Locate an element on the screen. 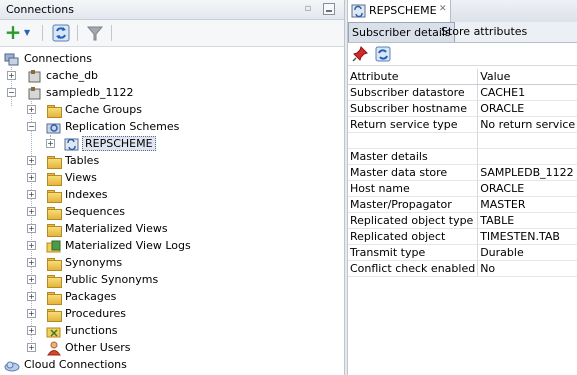 This screenshot has height=375, width=577. tree-node-views: + Views is located at coordinates (110, 178).